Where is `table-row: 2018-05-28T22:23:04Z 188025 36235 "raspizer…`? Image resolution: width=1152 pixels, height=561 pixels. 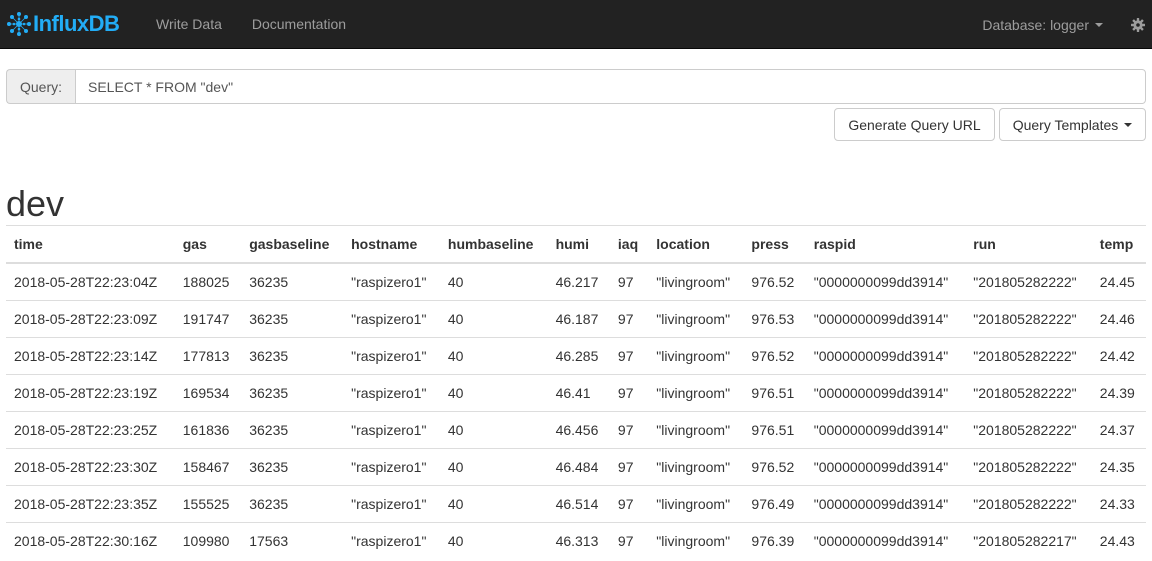
table-row: 2018-05-28T22:23:04Z 188025 36235 "raspizer… is located at coordinates (576, 282).